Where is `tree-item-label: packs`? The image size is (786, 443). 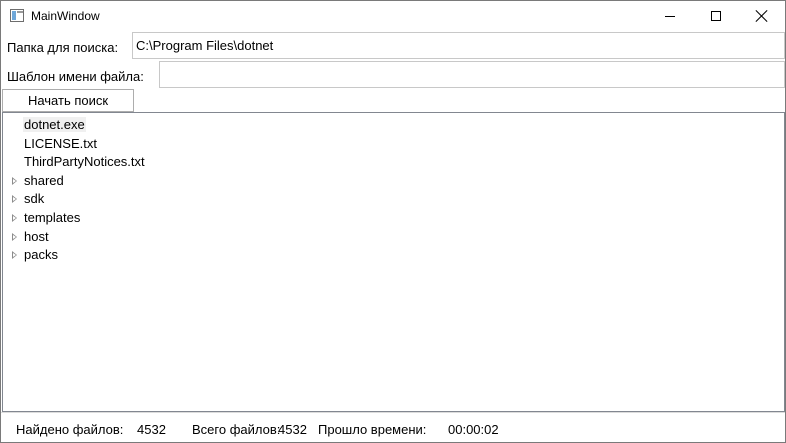 tree-item-label: packs is located at coordinates (41, 255).